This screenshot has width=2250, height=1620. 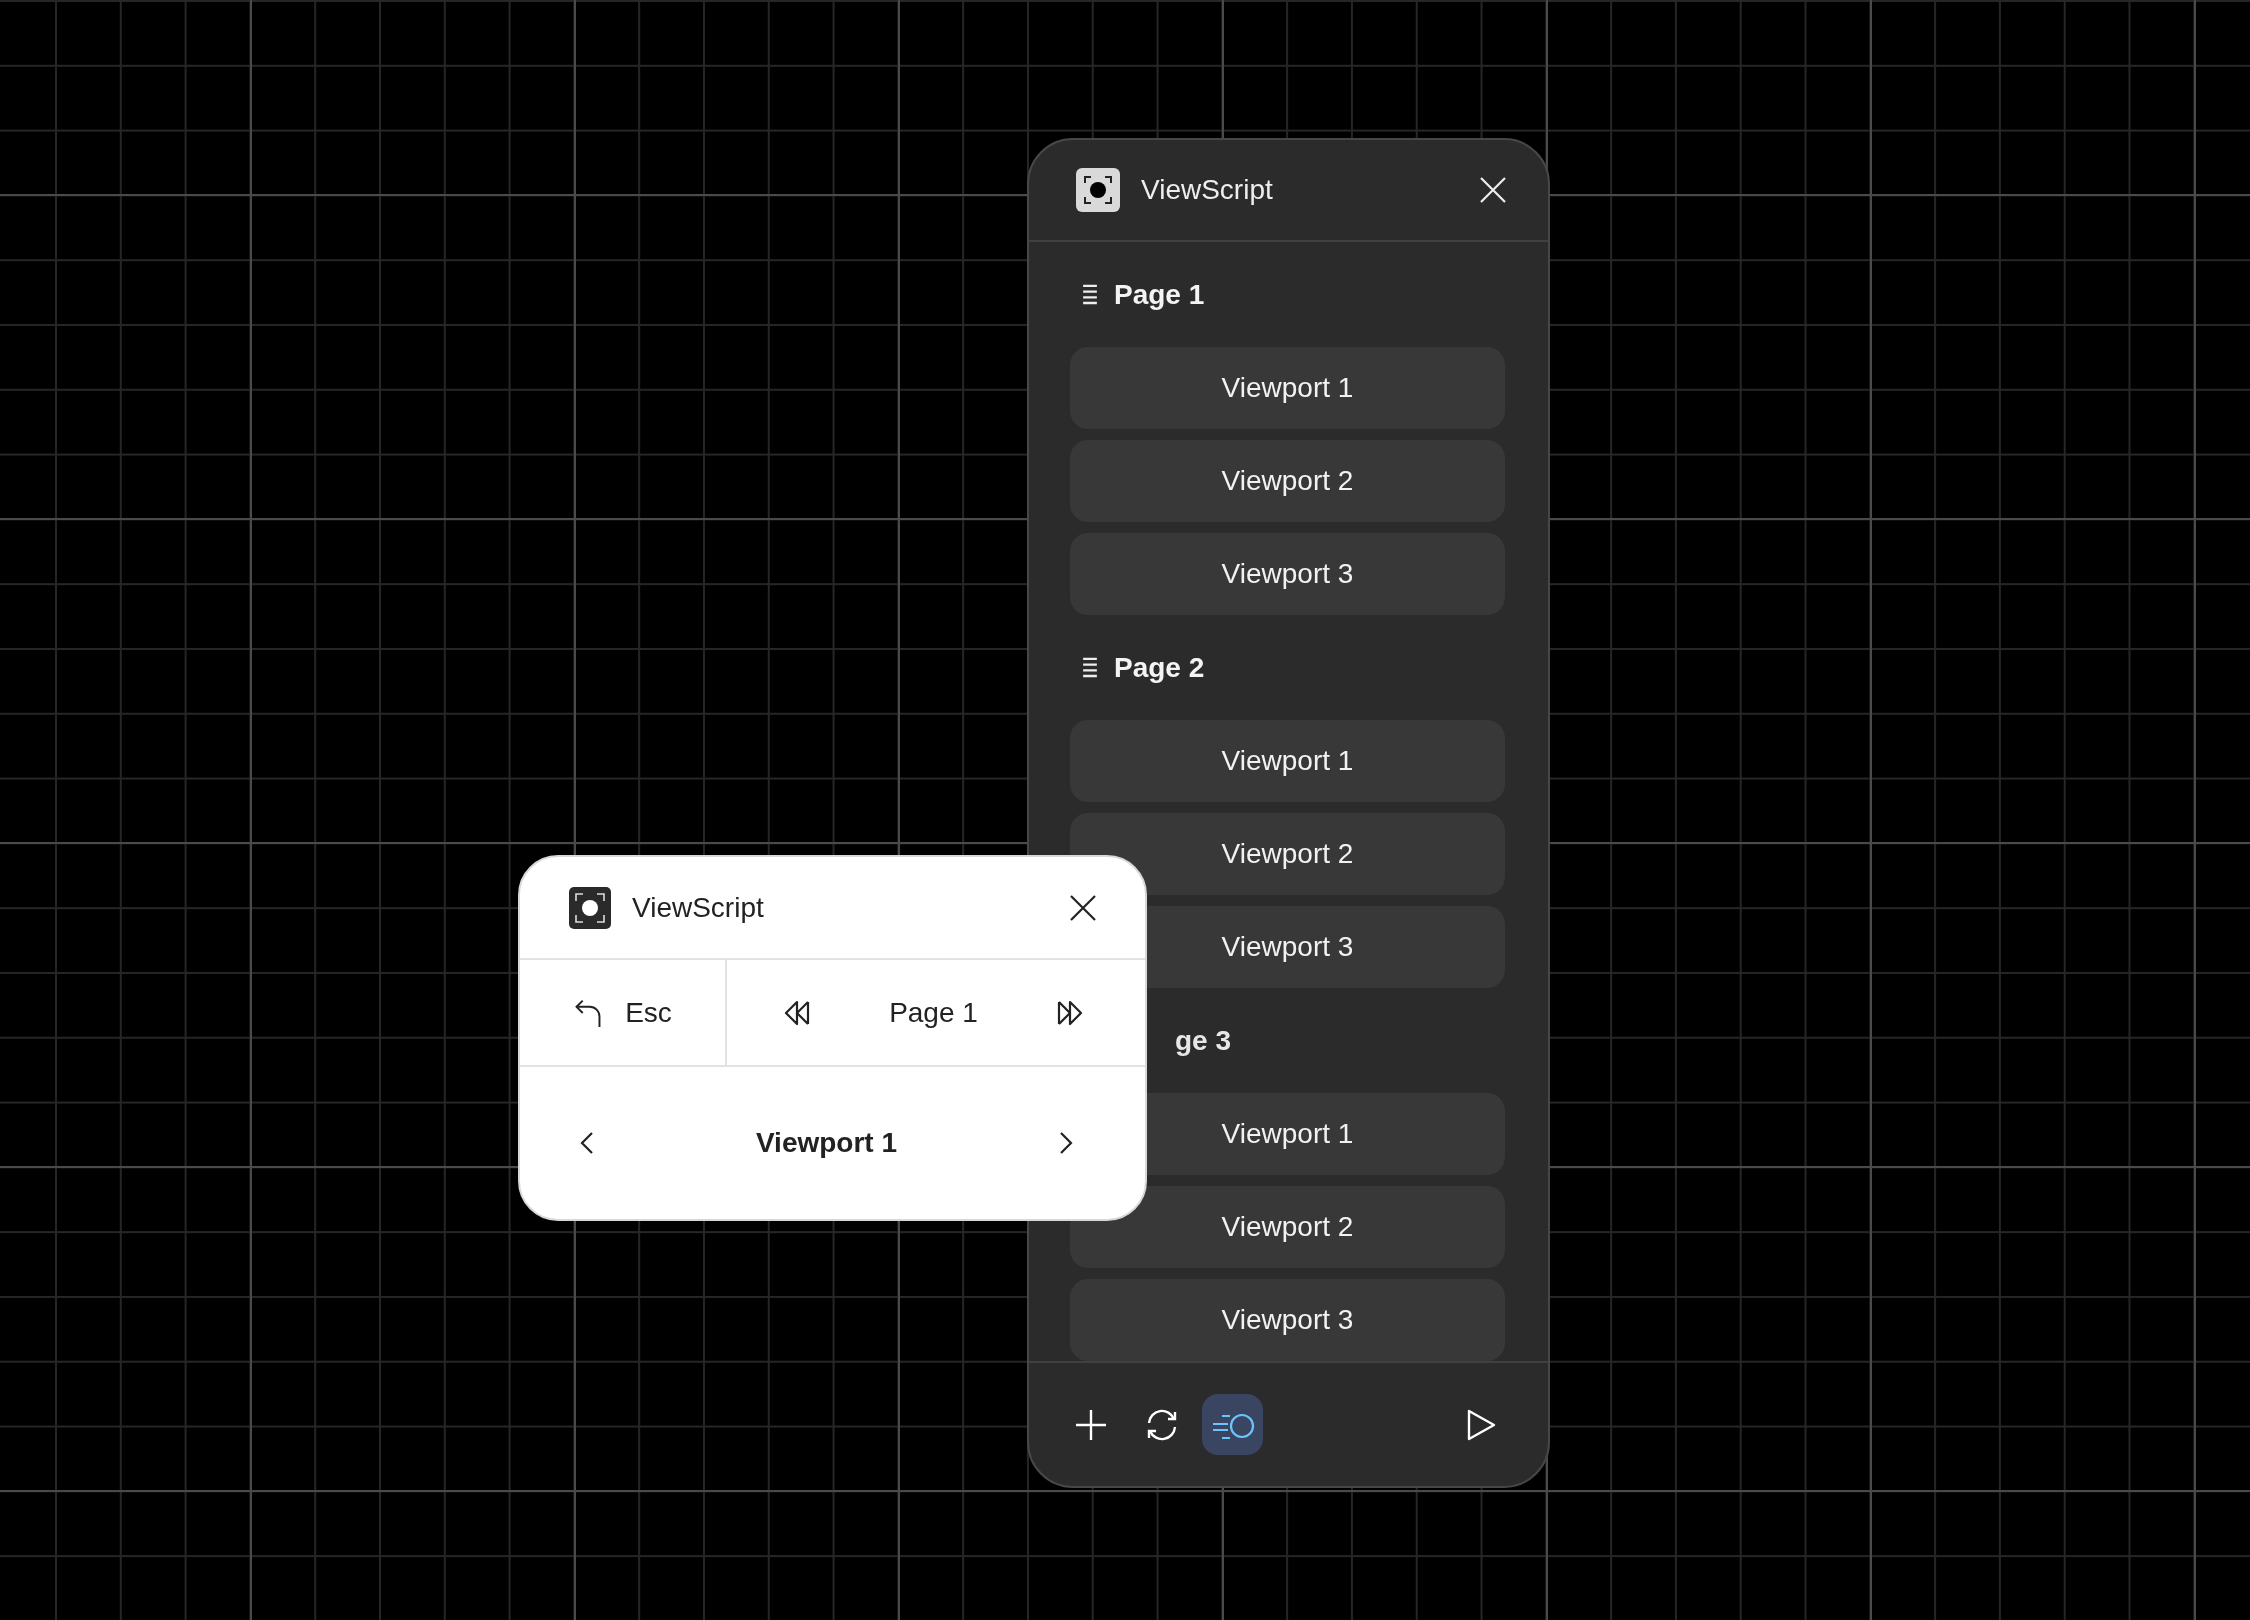 I want to click on page-heading: Page 1, so click(x=1159, y=294).